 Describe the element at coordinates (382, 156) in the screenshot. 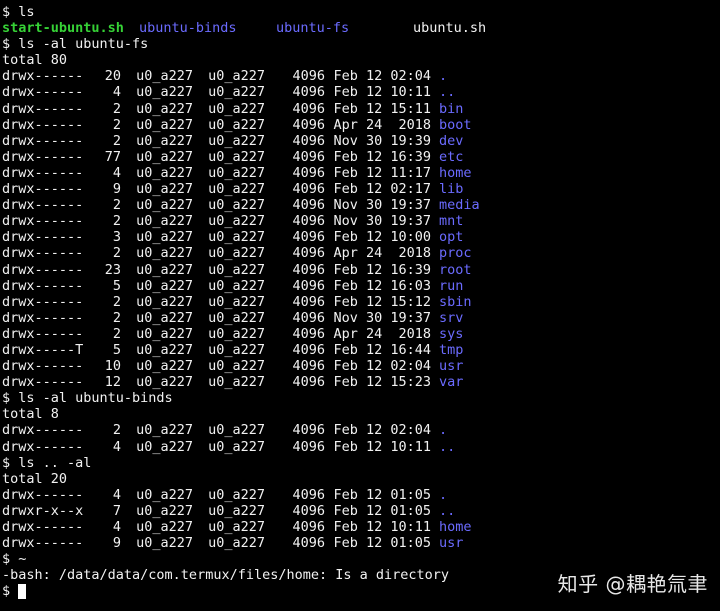

I see `modified-date: Feb 12 16:39` at that location.